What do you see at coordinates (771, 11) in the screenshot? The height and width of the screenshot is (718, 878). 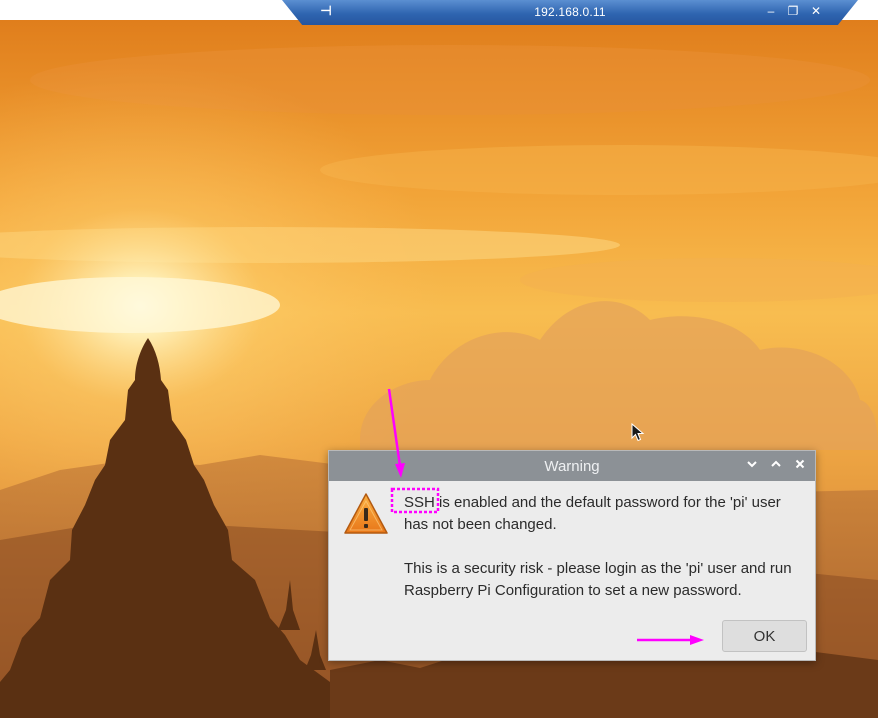 I see `minimize-icon: –` at bounding box center [771, 11].